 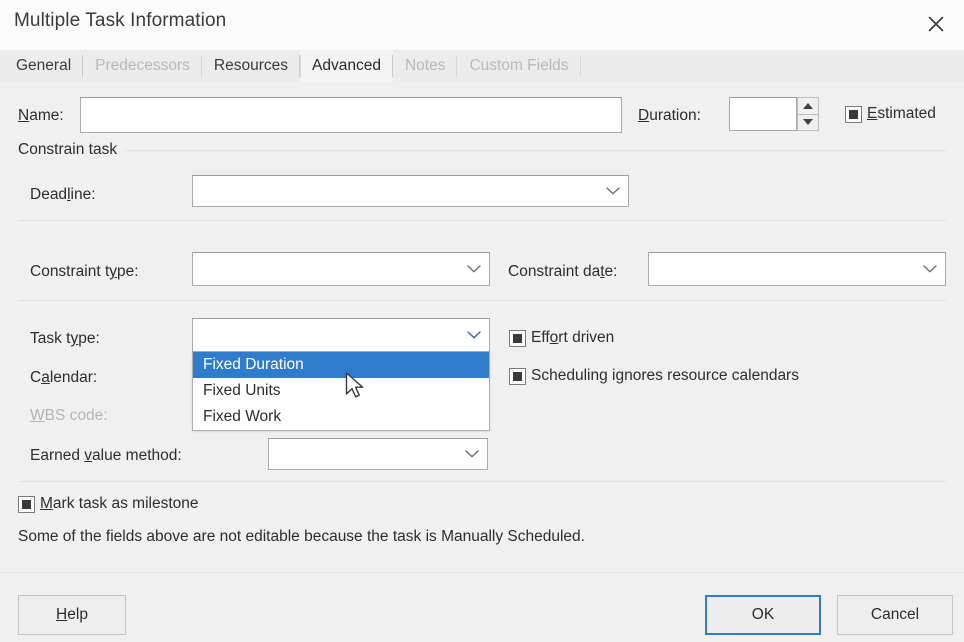 I want to click on deadline-combobox, so click(x=410, y=191).